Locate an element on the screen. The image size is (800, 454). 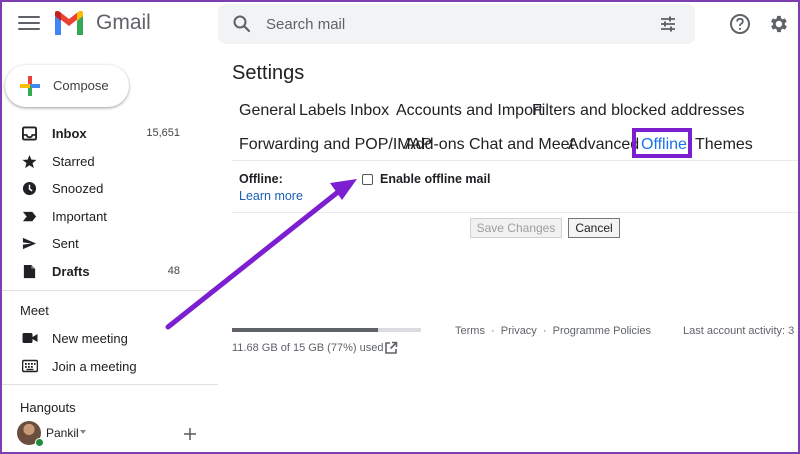
sidebar-item-inbox: Inbox 15,651 is located at coordinates (100, 134).